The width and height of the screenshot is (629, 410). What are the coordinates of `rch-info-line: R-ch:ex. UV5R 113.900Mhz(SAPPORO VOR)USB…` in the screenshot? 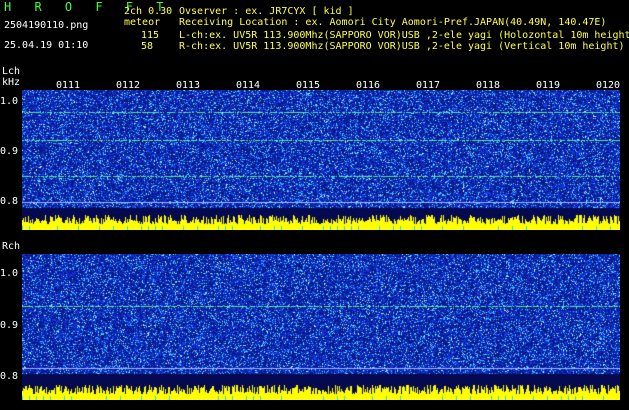 It's located at (402, 46).